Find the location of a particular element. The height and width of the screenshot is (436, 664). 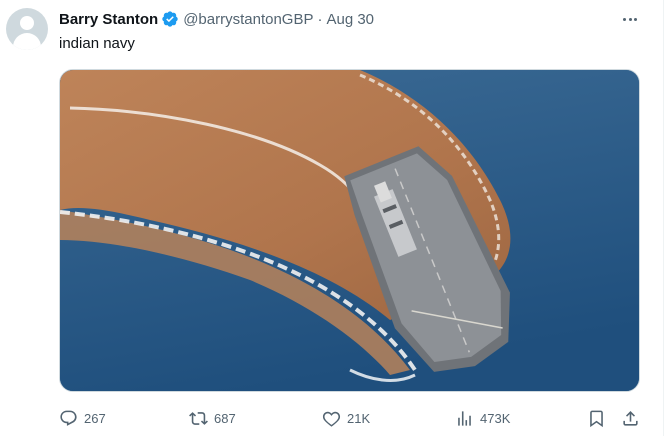

author-handle: @barrystantonGBP is located at coordinates (248, 19).